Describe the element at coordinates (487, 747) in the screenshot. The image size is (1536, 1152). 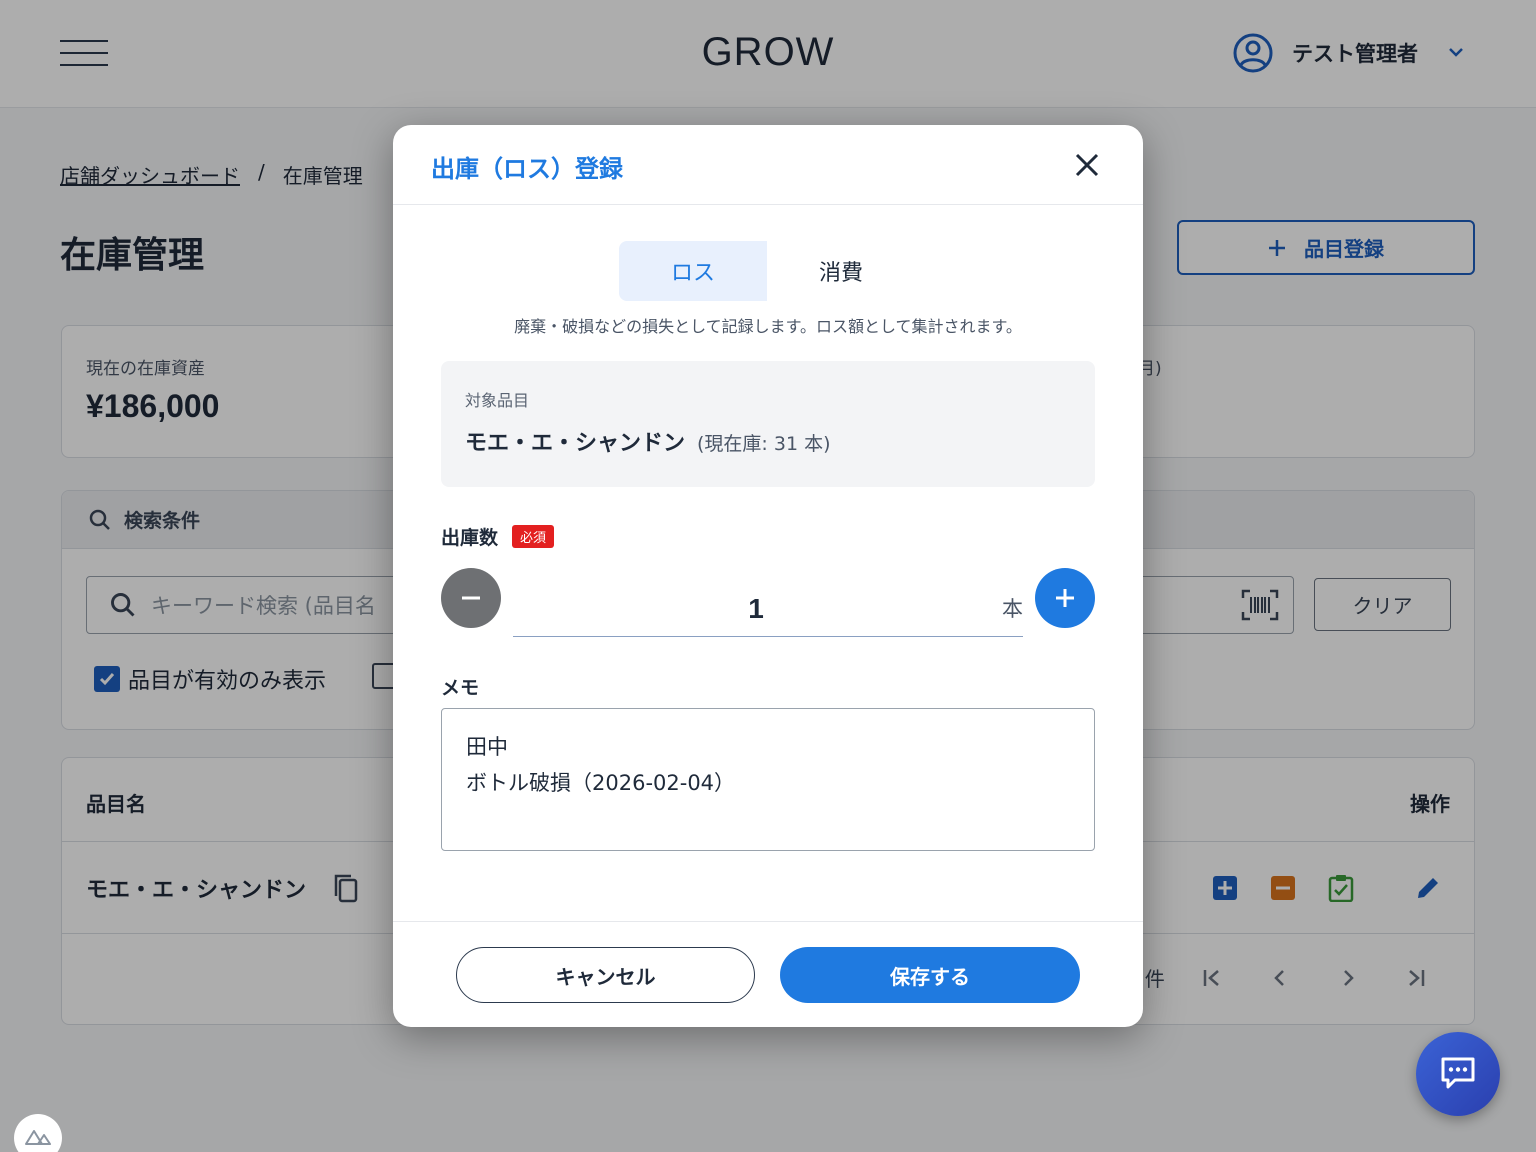
I see `memo-line-1: 田中` at that location.